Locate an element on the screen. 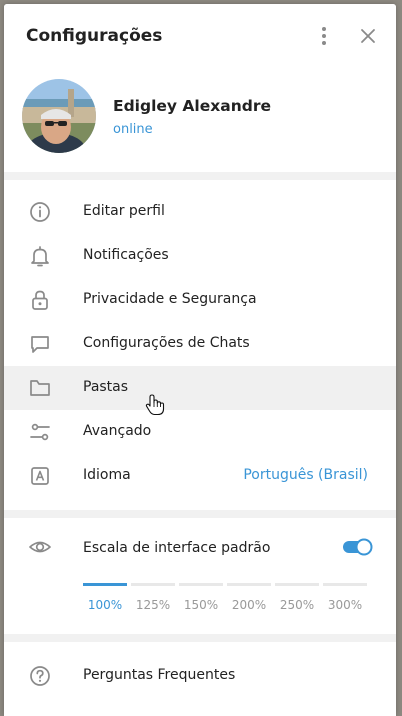 This screenshot has width=402, height=716. scale-option: 125% is located at coordinates (153, 605).